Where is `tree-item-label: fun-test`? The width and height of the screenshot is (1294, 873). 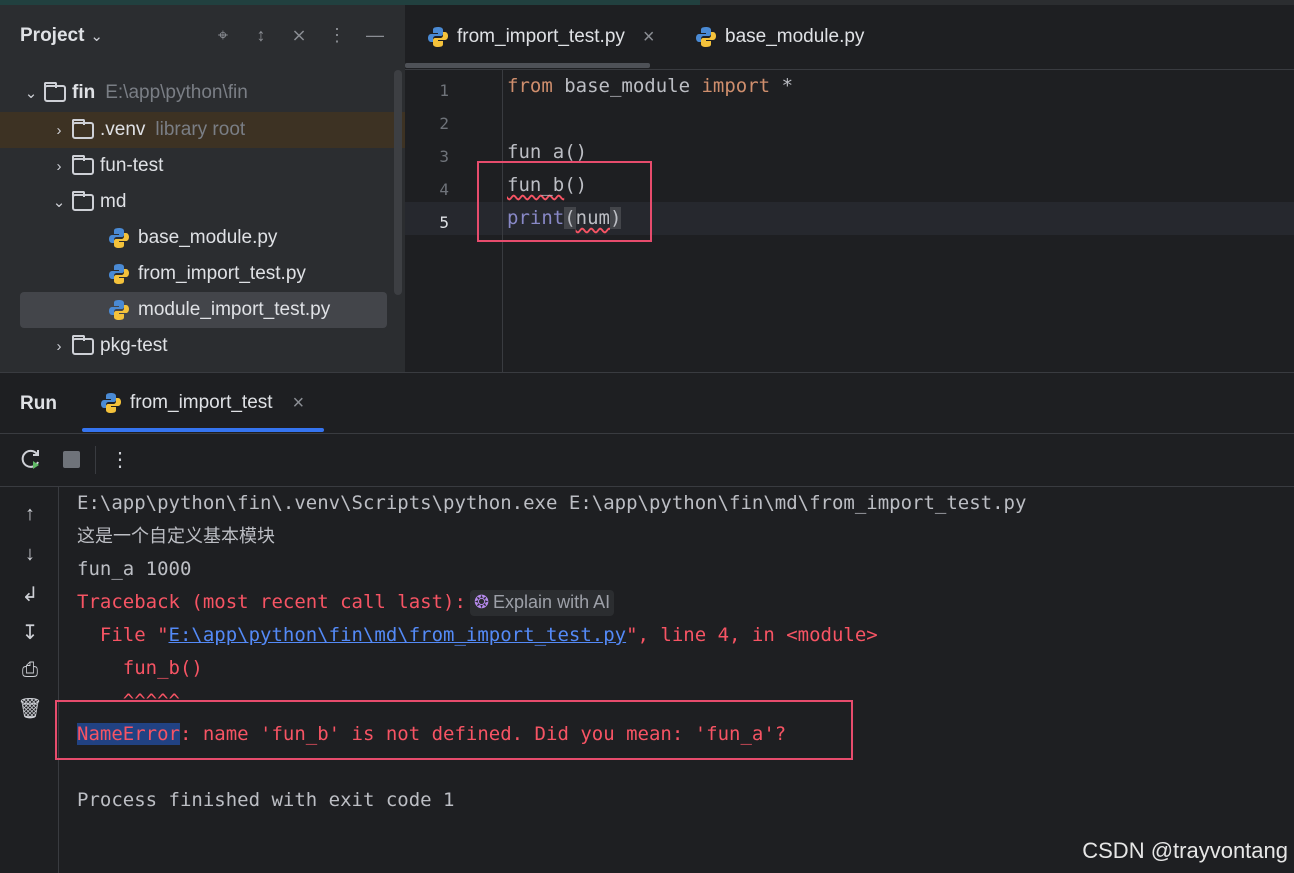
tree-item-label: fun-test is located at coordinates (132, 165).